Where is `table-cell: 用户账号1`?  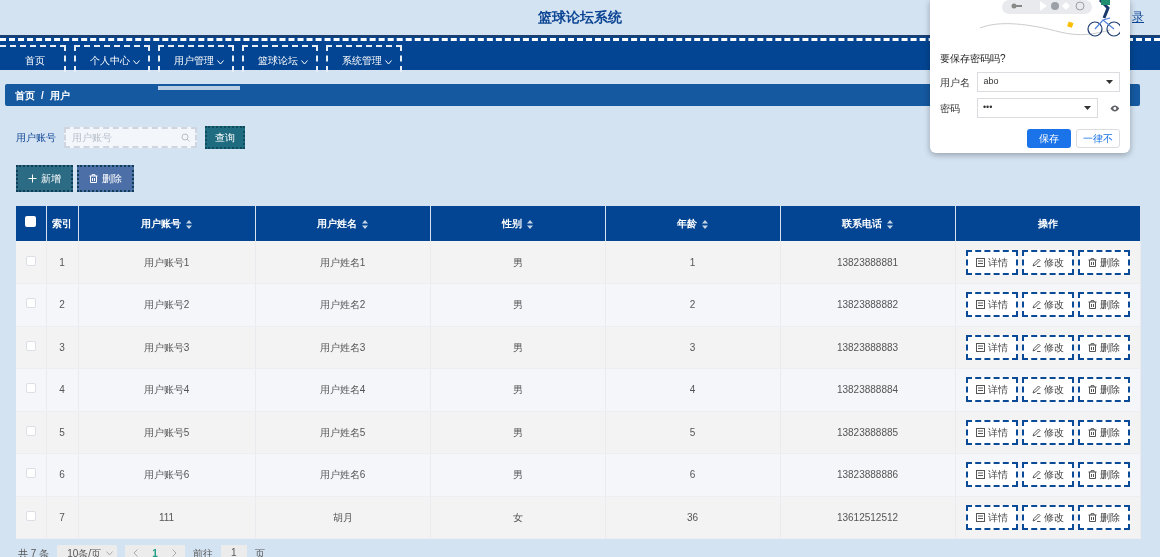 table-cell: 用户账号1 is located at coordinates (166, 262).